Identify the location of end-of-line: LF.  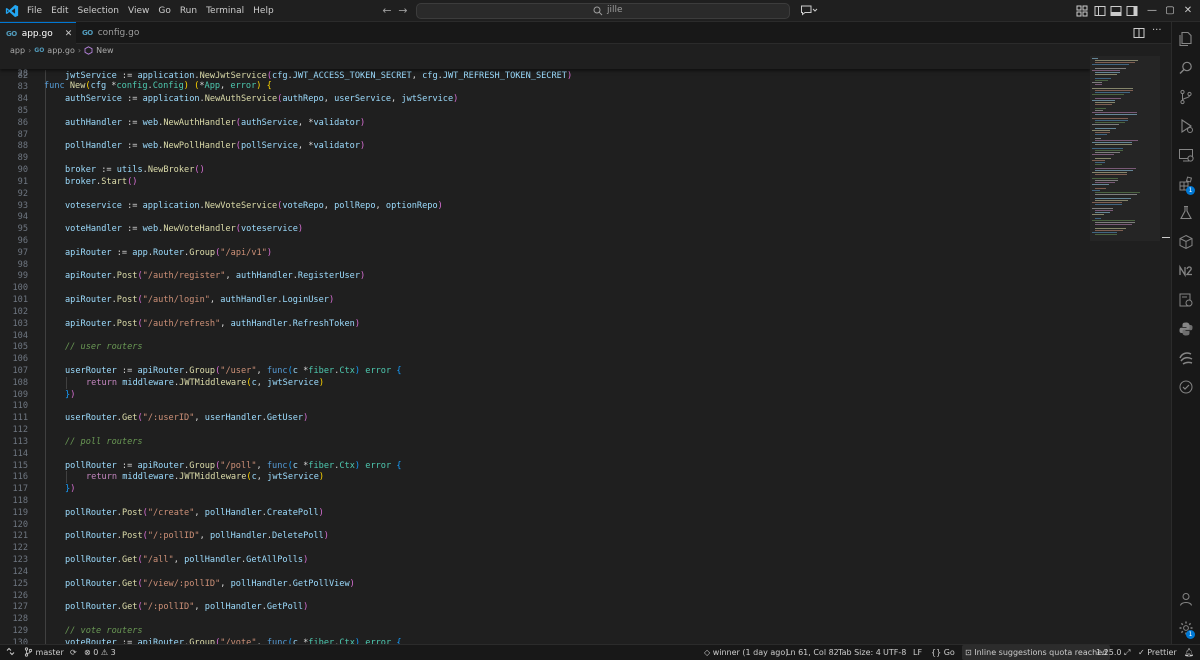
(917, 652).